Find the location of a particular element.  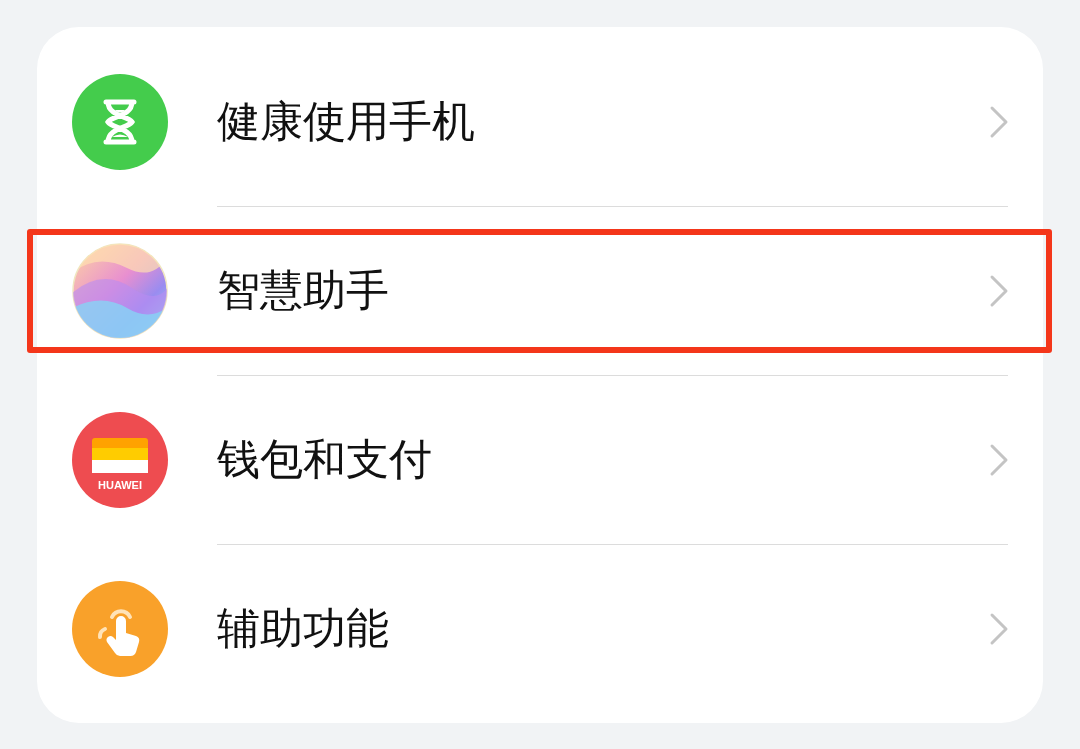

settings-item: 智慧助手 is located at coordinates (603, 291).